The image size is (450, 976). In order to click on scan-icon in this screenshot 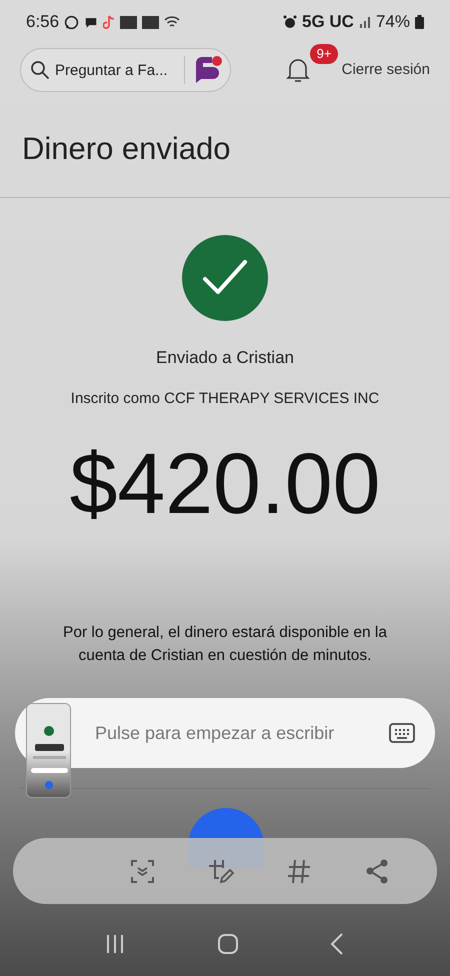, I will do `click(142, 871)`.